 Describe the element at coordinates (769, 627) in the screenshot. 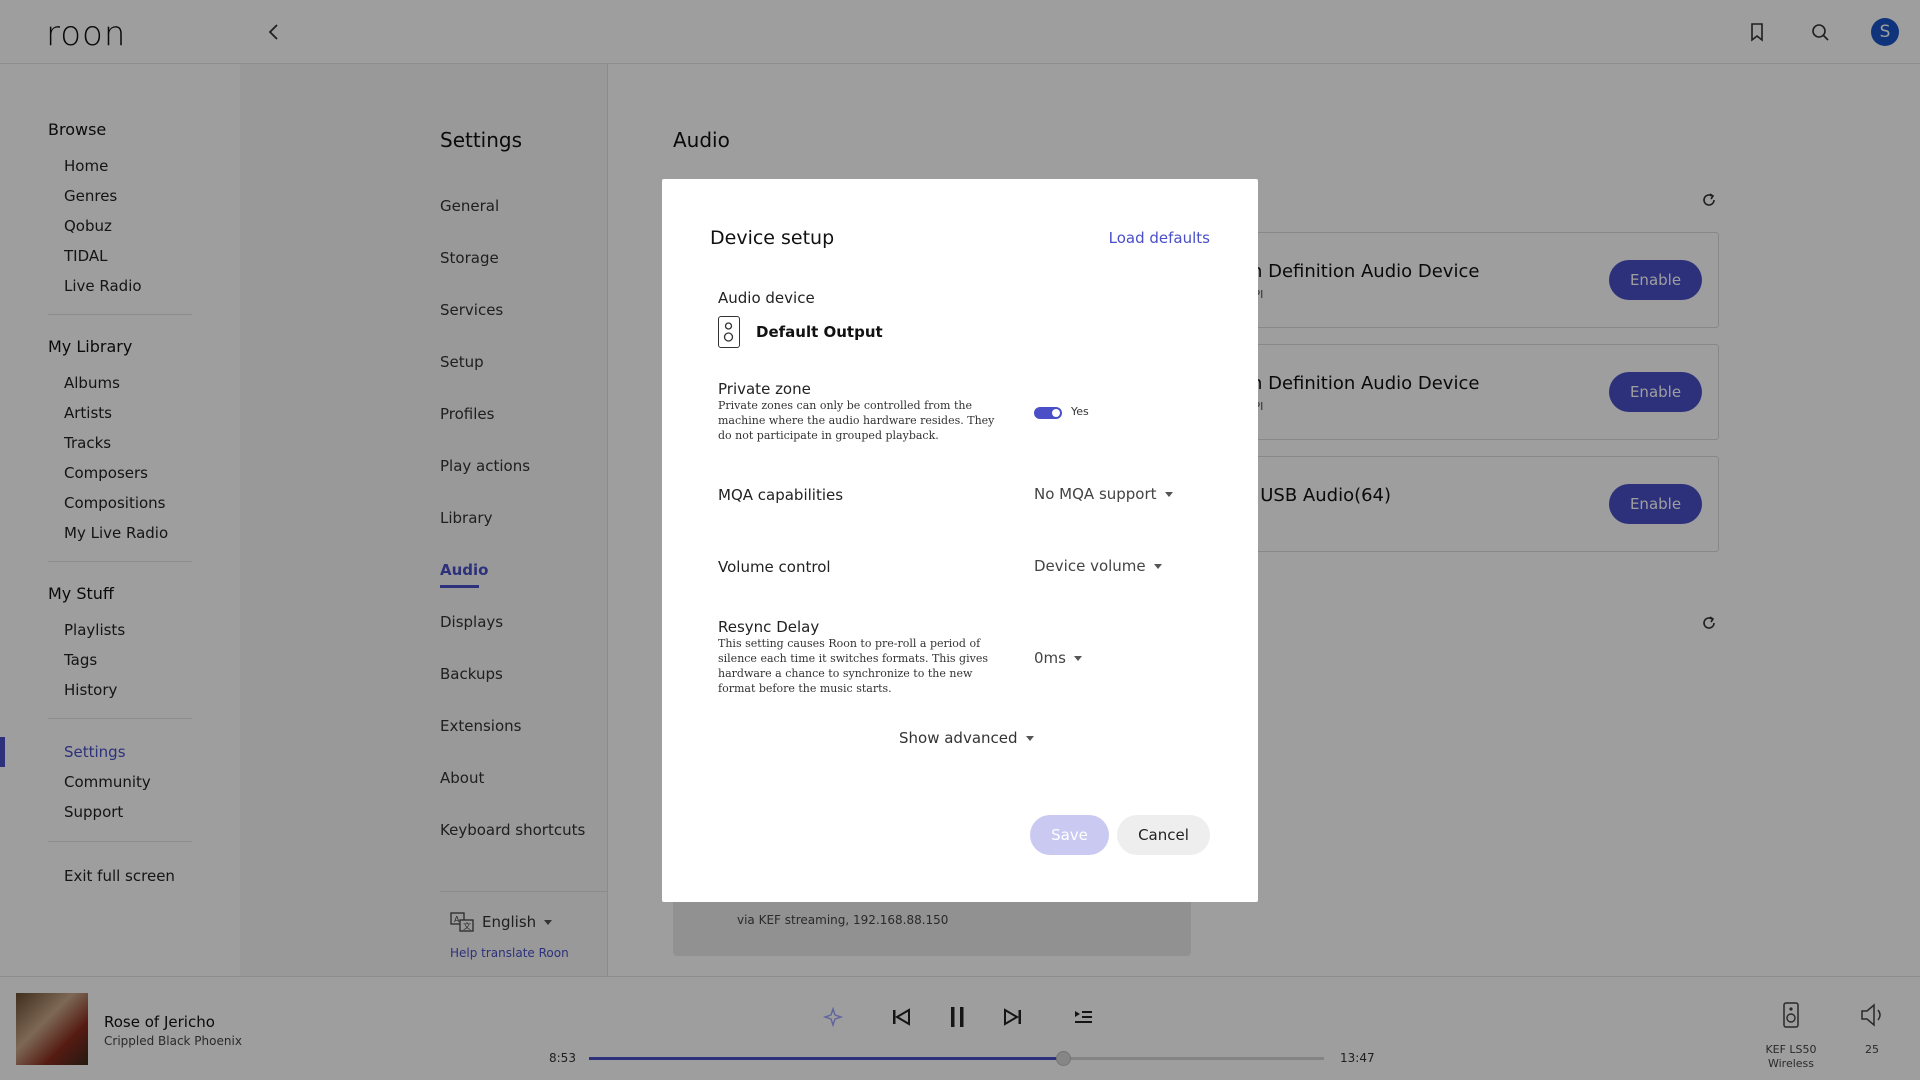

I see `resync-delay-label: Resync Delay` at that location.